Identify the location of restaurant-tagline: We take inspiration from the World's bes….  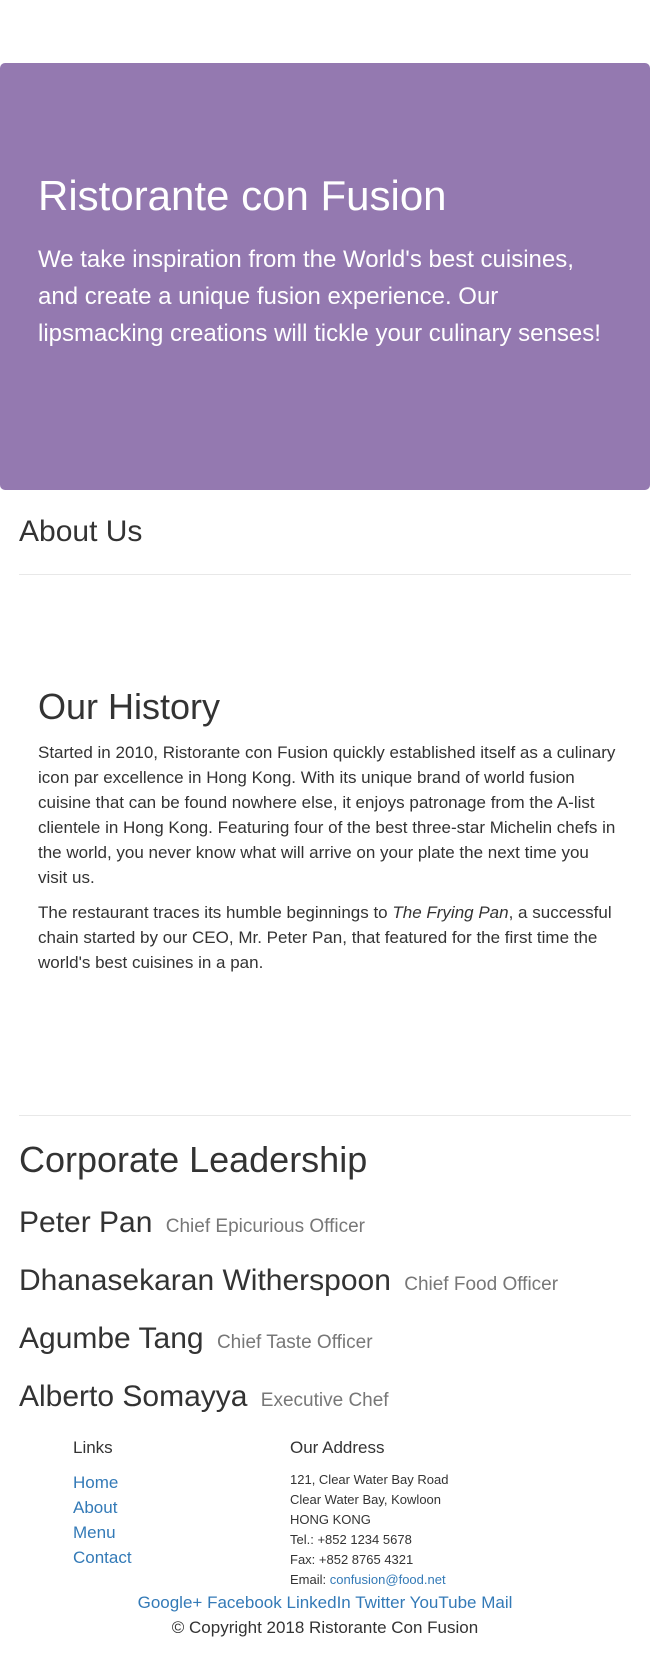
(319, 297).